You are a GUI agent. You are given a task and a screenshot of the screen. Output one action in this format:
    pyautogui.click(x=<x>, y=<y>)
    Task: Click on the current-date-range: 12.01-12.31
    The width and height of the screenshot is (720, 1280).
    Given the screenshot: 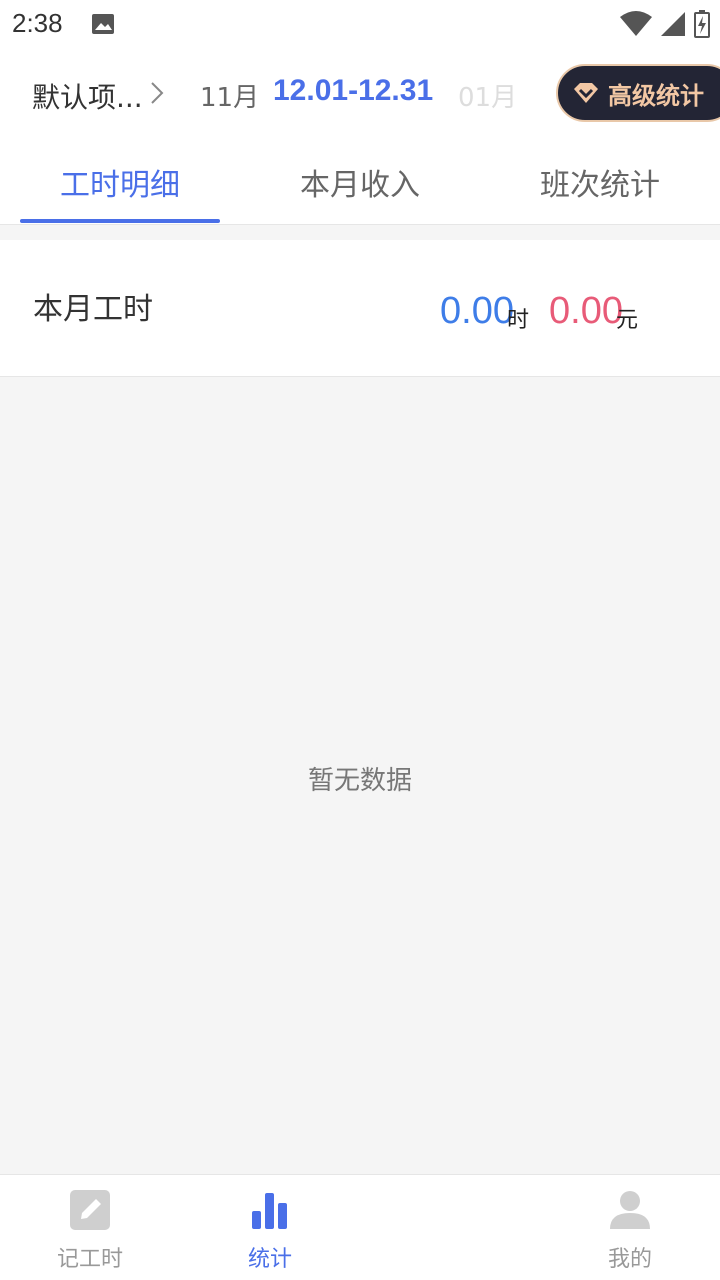 What is the action you would take?
    pyautogui.click(x=353, y=90)
    